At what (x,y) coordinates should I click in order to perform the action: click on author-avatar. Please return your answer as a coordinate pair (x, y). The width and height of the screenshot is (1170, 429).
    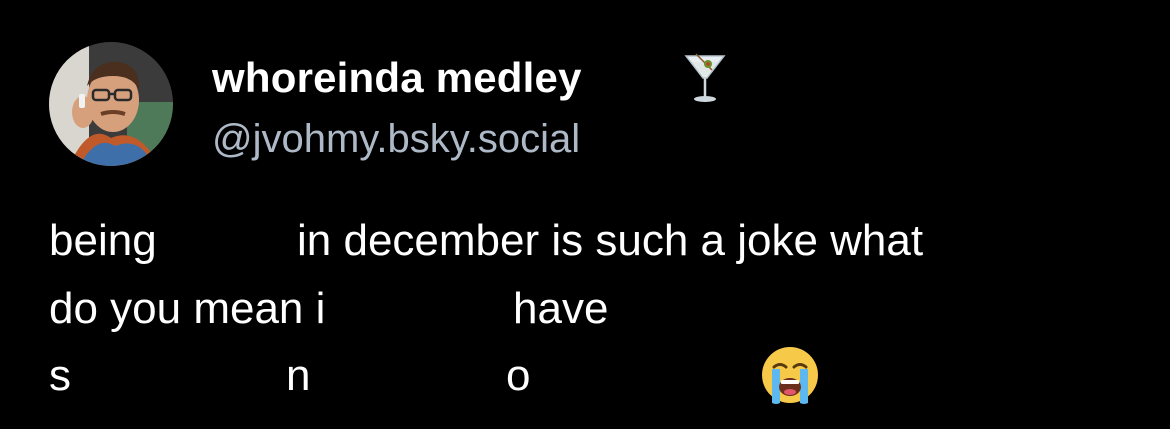
    Looking at the image, I should click on (111, 104).